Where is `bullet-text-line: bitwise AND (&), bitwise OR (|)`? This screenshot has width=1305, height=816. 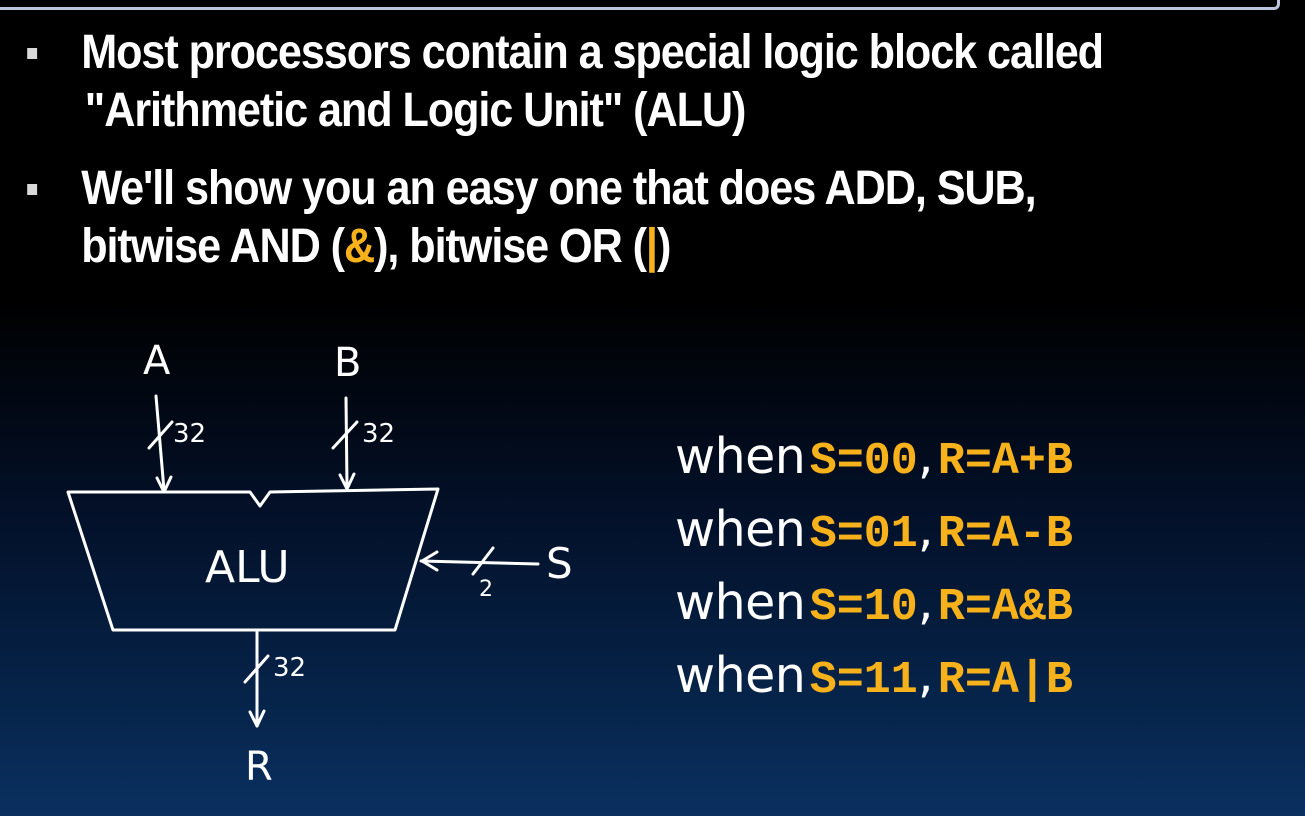 bullet-text-line: bitwise AND (&), bitwise OR (|) is located at coordinates (661, 247).